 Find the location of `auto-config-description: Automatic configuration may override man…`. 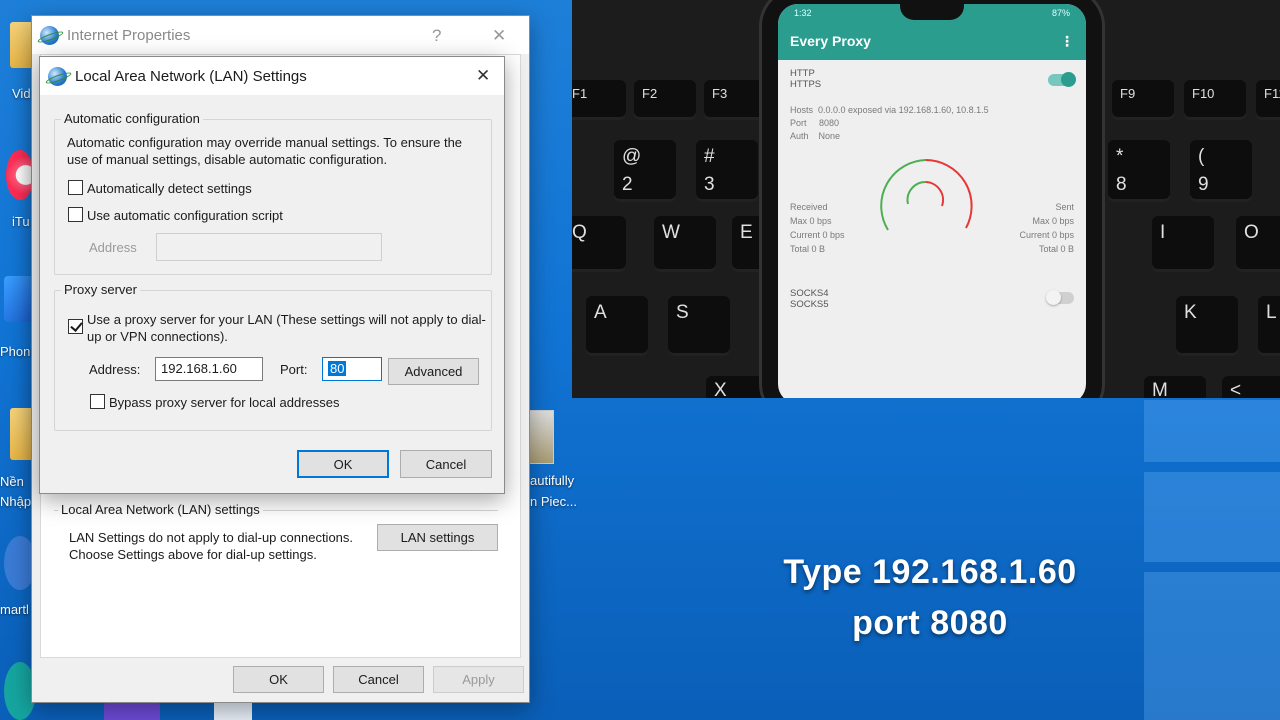

auto-config-description: Automatic configuration may override man… is located at coordinates (265, 151).